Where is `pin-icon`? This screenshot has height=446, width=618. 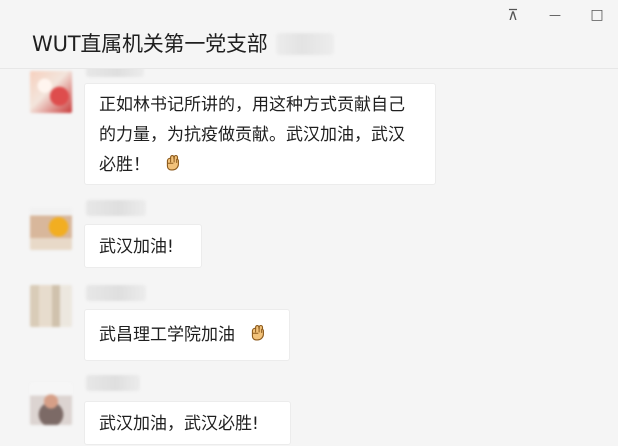 pin-icon is located at coordinates (513, 15).